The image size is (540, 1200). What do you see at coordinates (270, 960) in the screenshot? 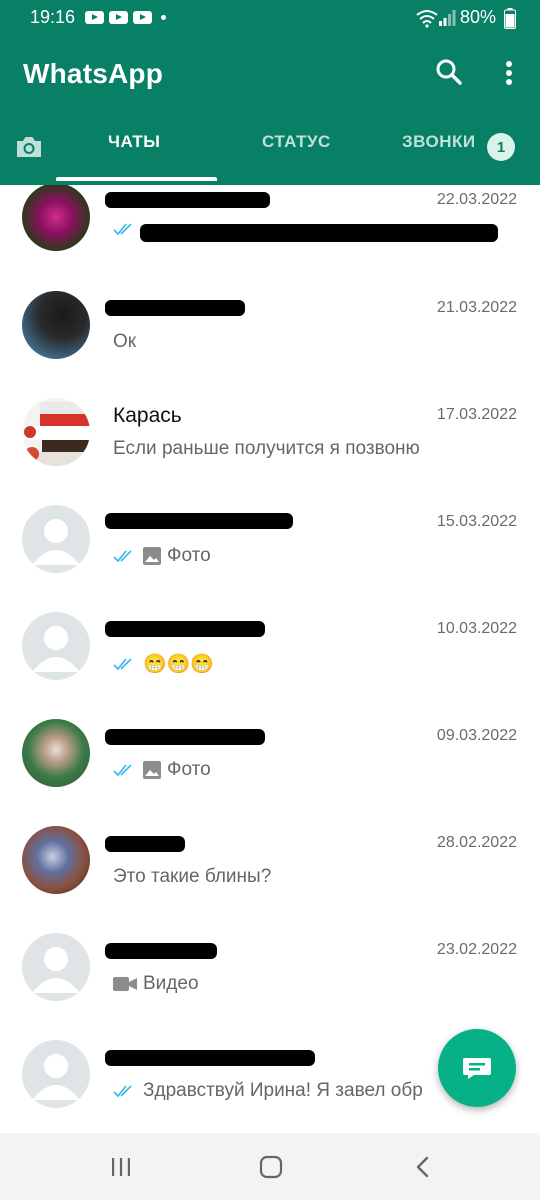
I see `chat-row: 23.02.2022 Видео` at bounding box center [270, 960].